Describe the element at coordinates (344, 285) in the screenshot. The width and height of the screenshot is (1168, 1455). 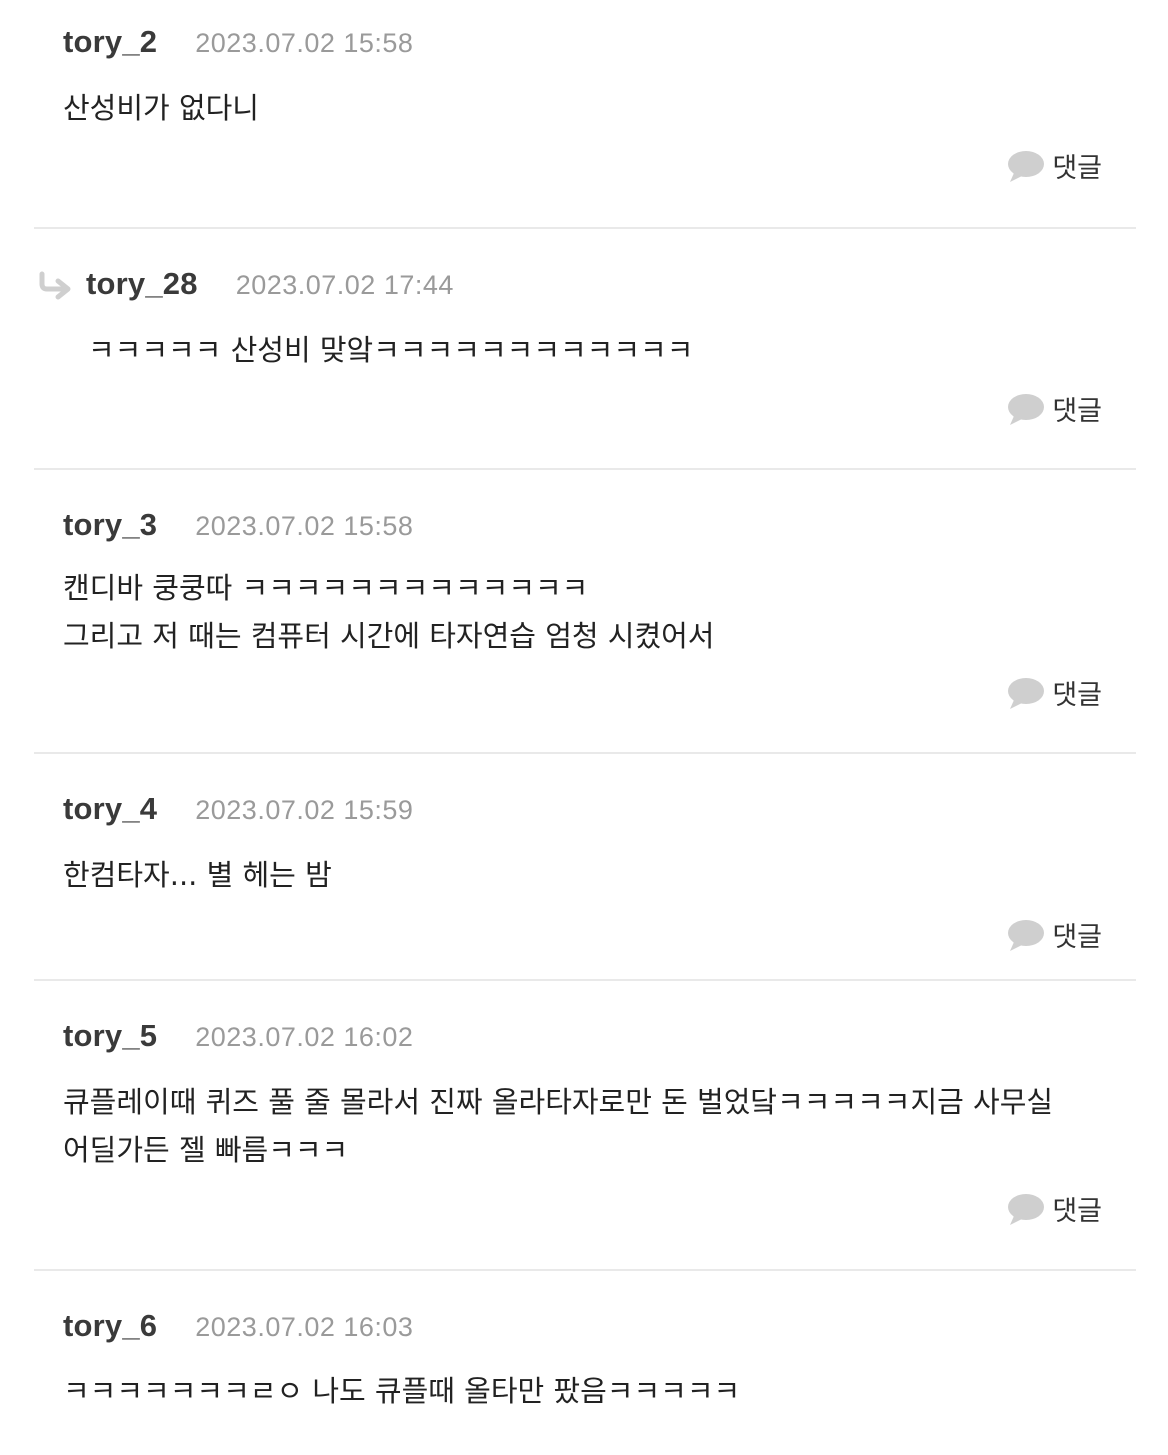
I see `timestamp: 2023.07.02 17:44` at that location.